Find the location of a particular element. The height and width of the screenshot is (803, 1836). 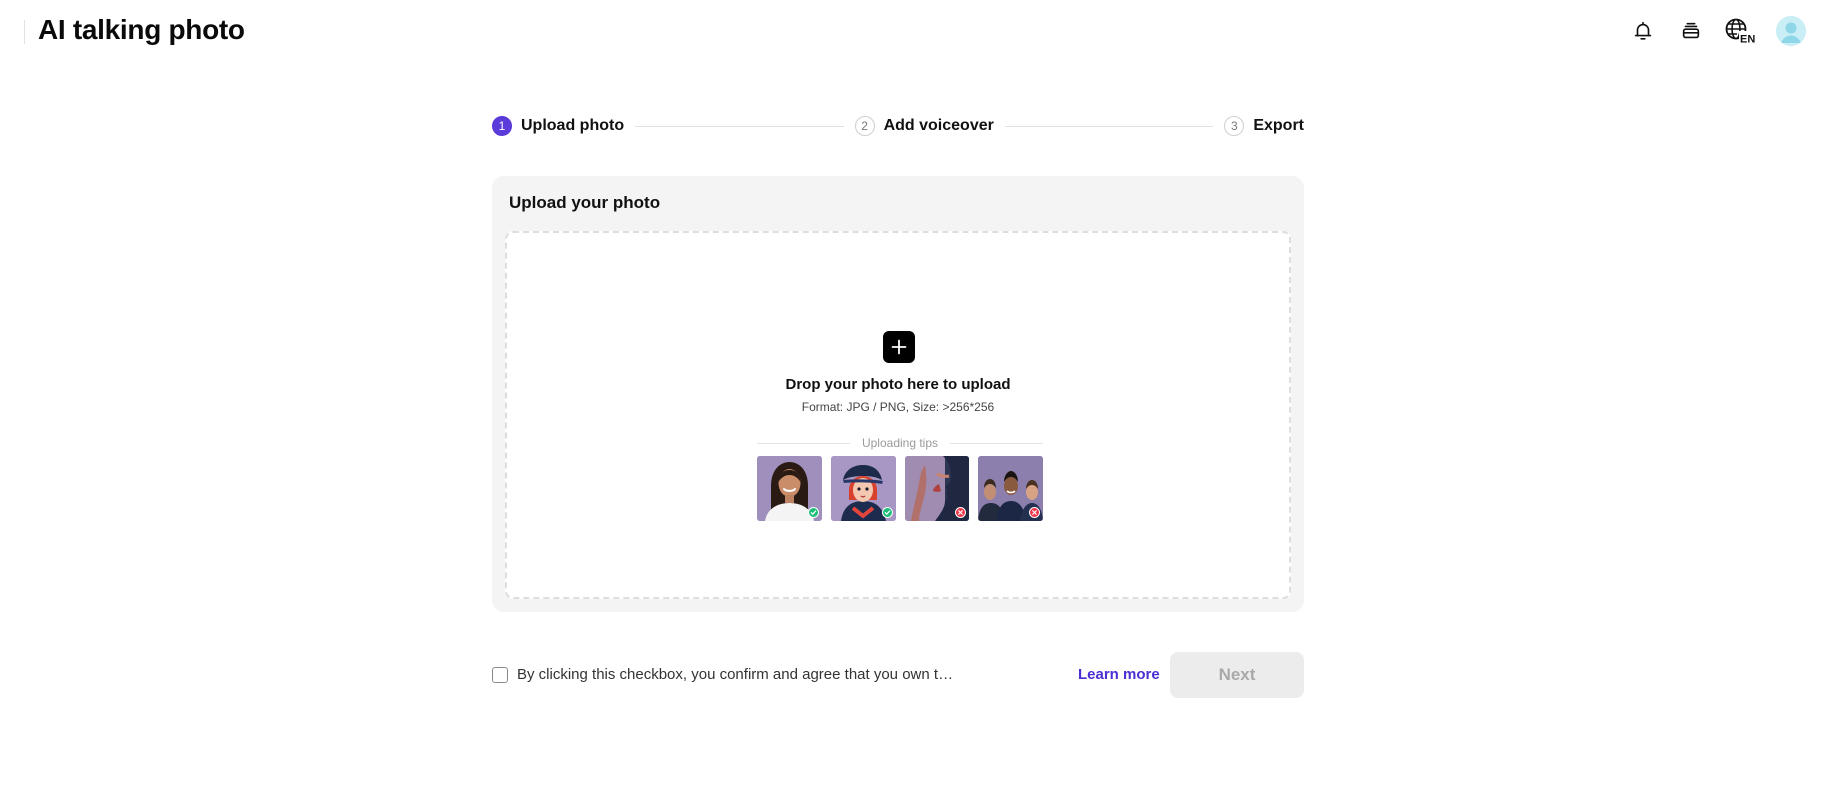

step-label: Add voiceover is located at coordinates (938, 125).